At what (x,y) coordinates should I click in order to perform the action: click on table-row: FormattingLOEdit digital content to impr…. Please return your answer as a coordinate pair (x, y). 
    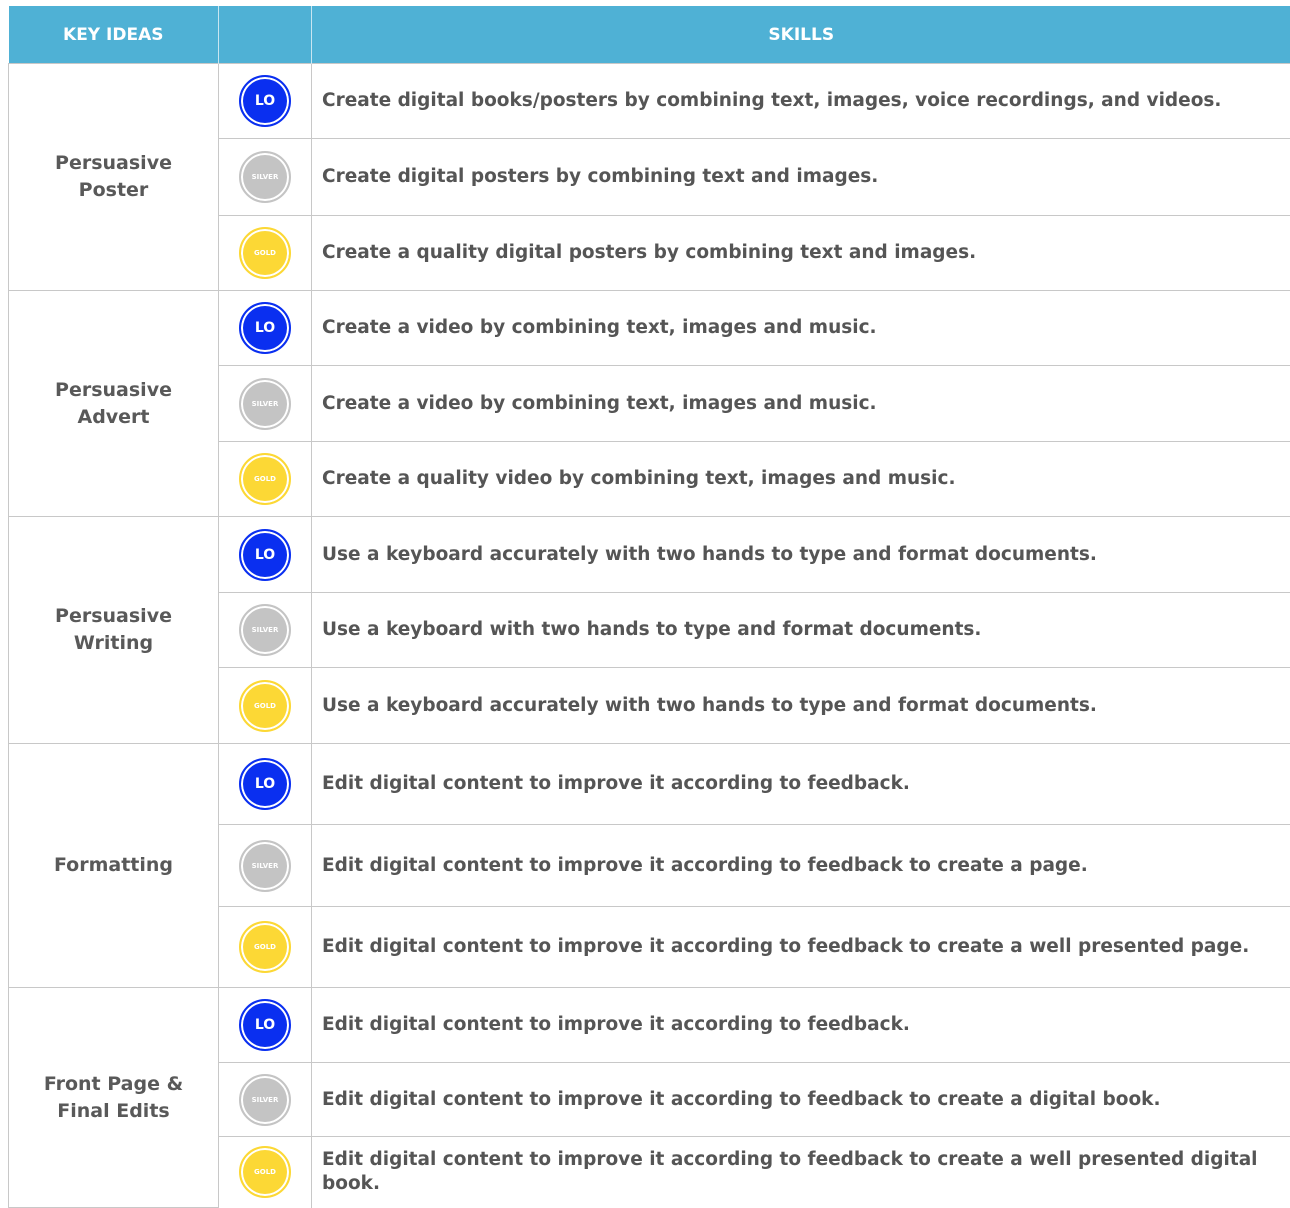
    Looking at the image, I should click on (649, 784).